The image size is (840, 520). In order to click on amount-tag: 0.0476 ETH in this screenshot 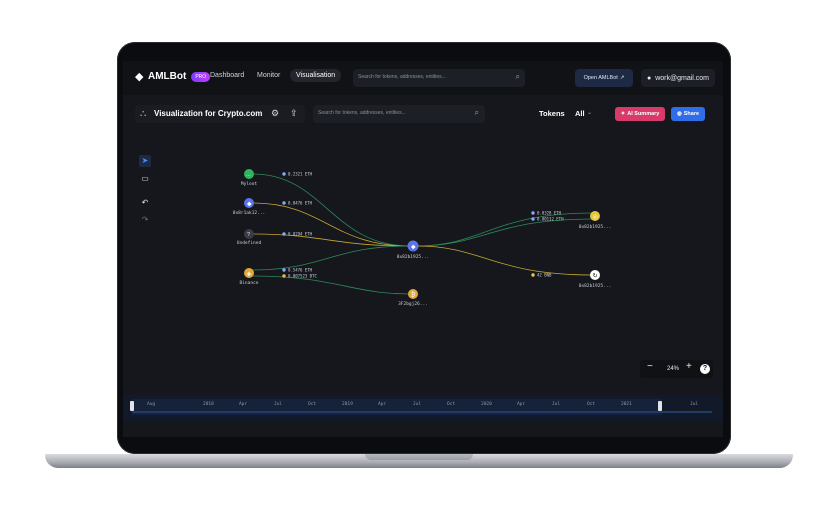, I will do `click(297, 203)`.